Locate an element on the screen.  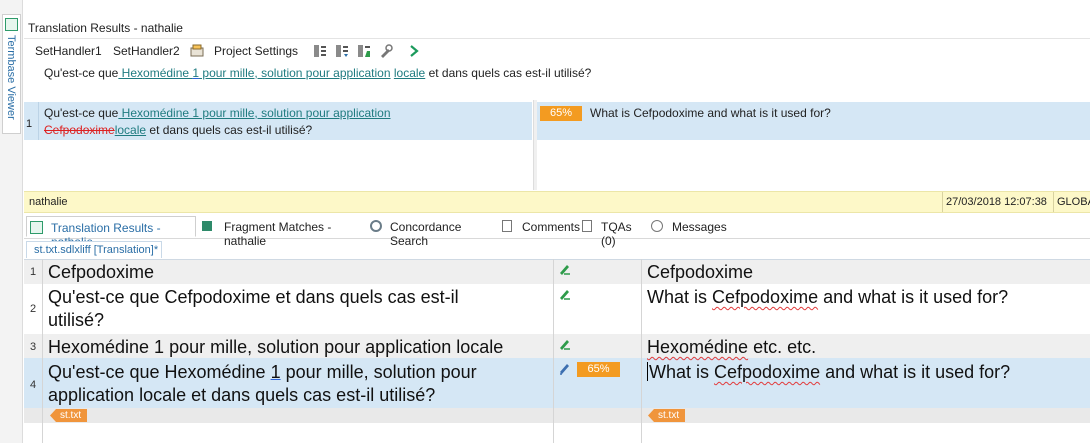
tab-translation-results: Translation Results - nathalie is located at coordinates (111, 232).